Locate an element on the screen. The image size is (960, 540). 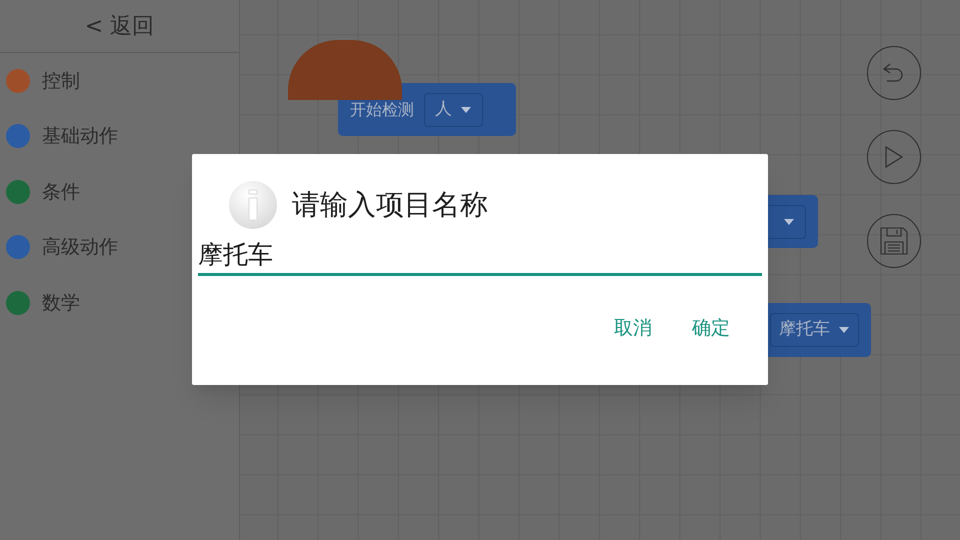
category-item: 基础动作 is located at coordinates (80, 136).